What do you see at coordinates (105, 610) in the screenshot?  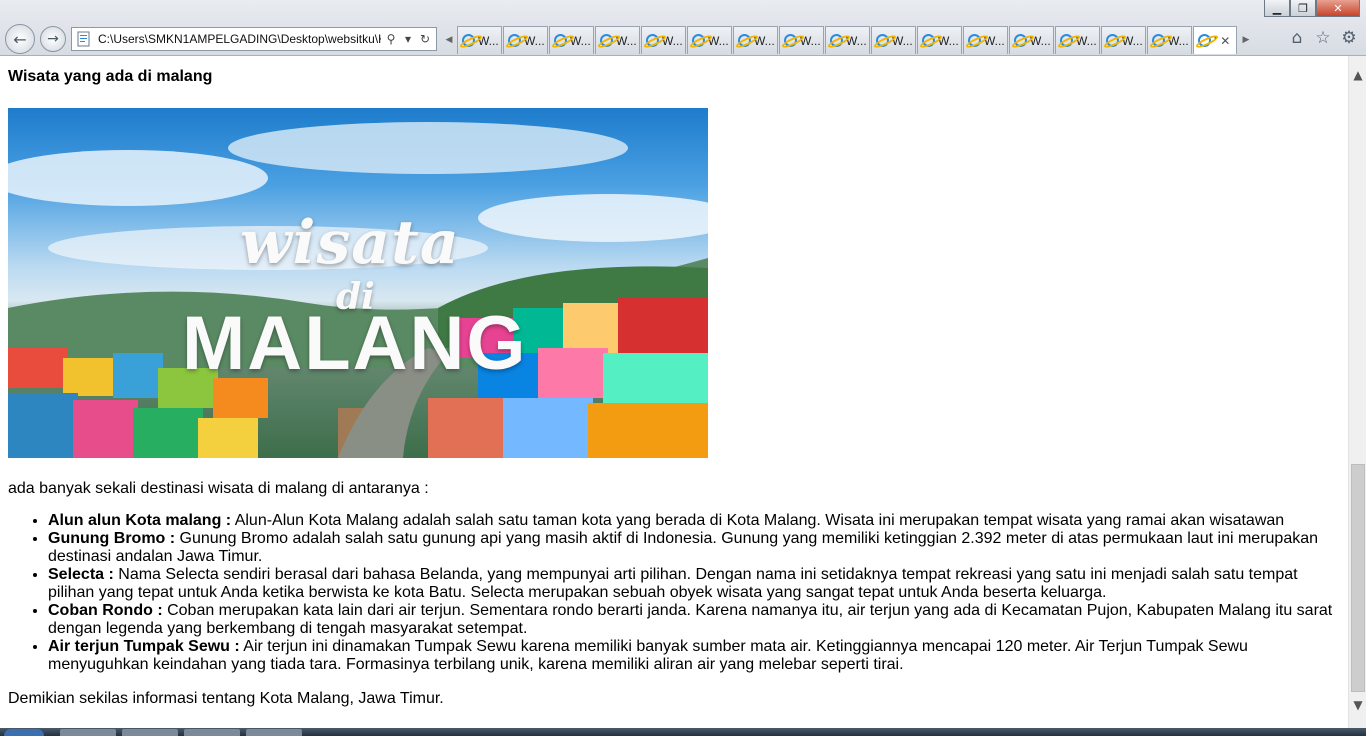 I see `destination-name: Coban Rondo :` at bounding box center [105, 610].